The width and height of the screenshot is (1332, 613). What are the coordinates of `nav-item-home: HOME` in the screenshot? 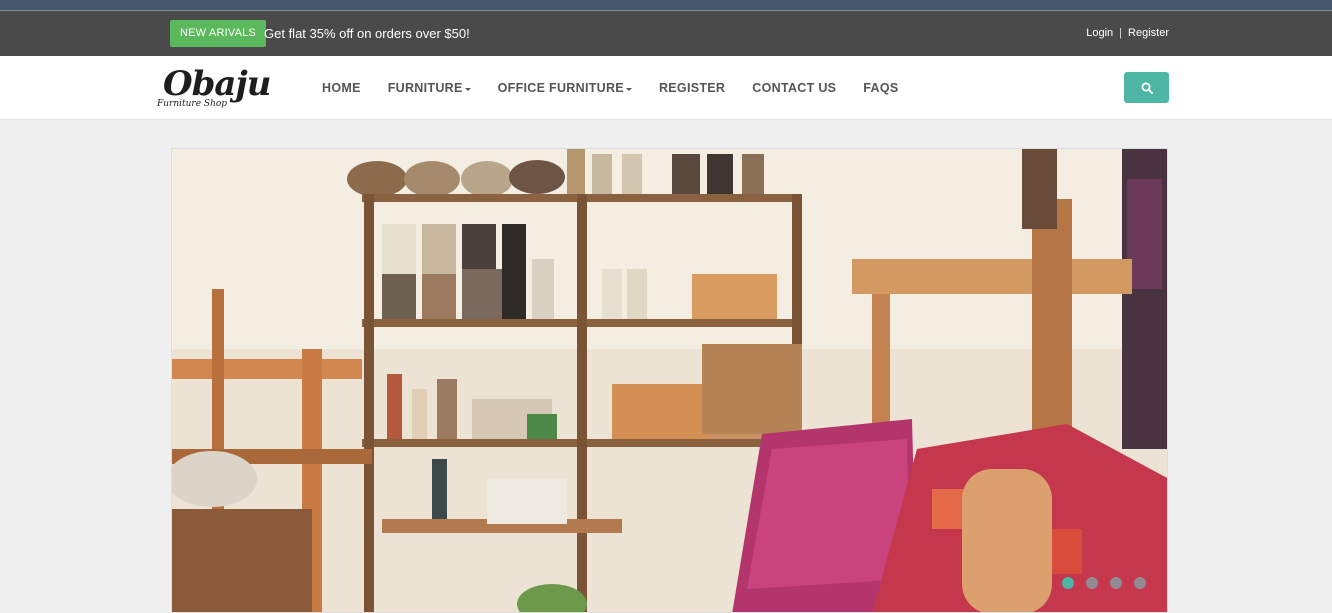 It's located at (341, 88).